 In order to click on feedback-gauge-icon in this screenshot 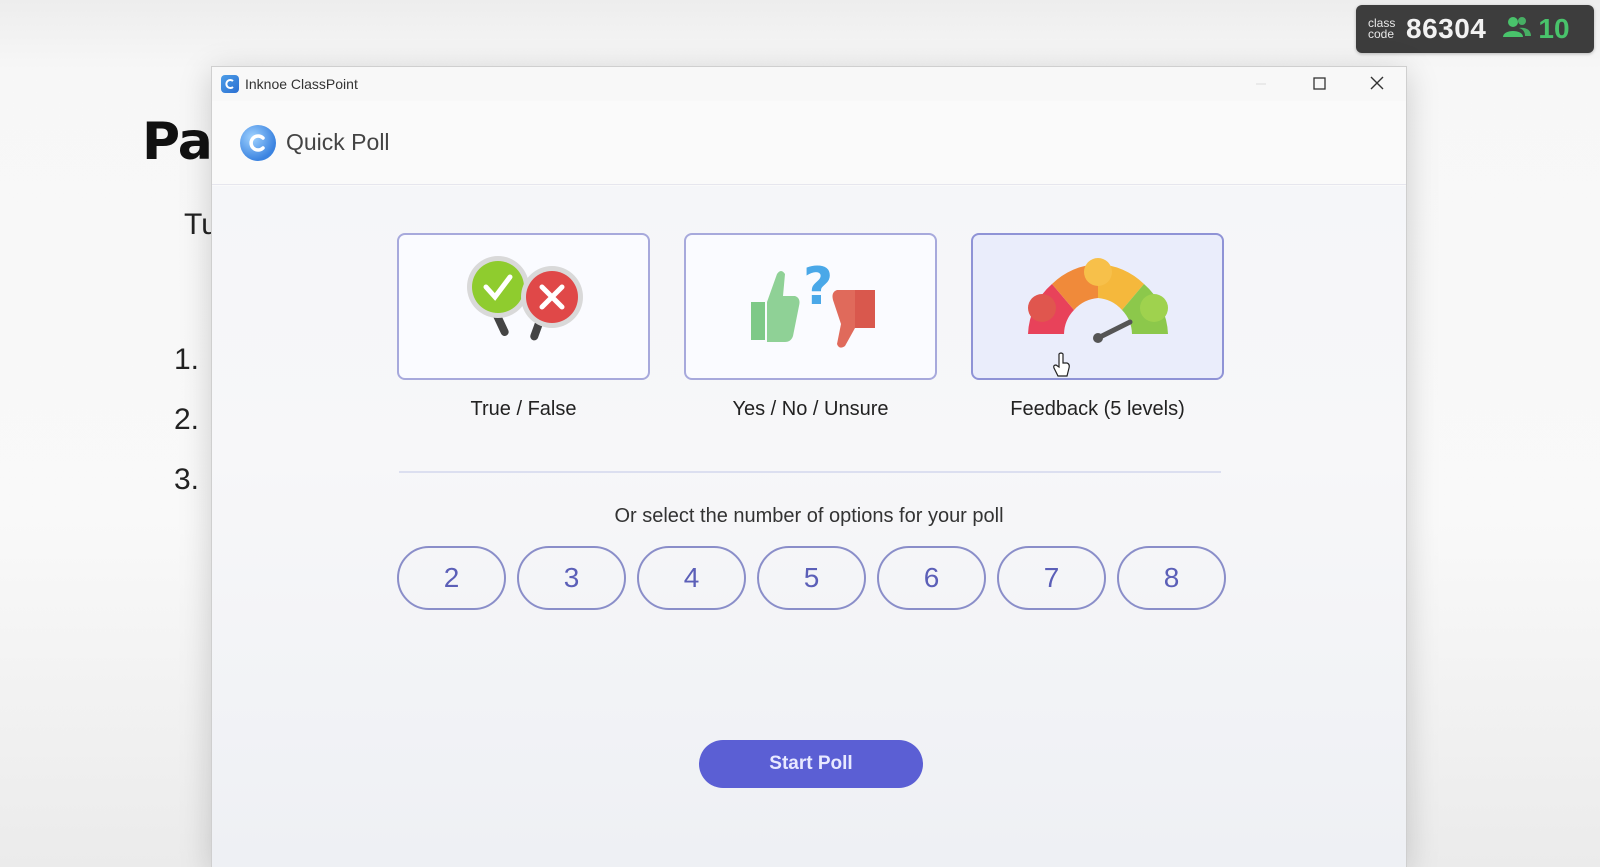, I will do `click(1098, 306)`.